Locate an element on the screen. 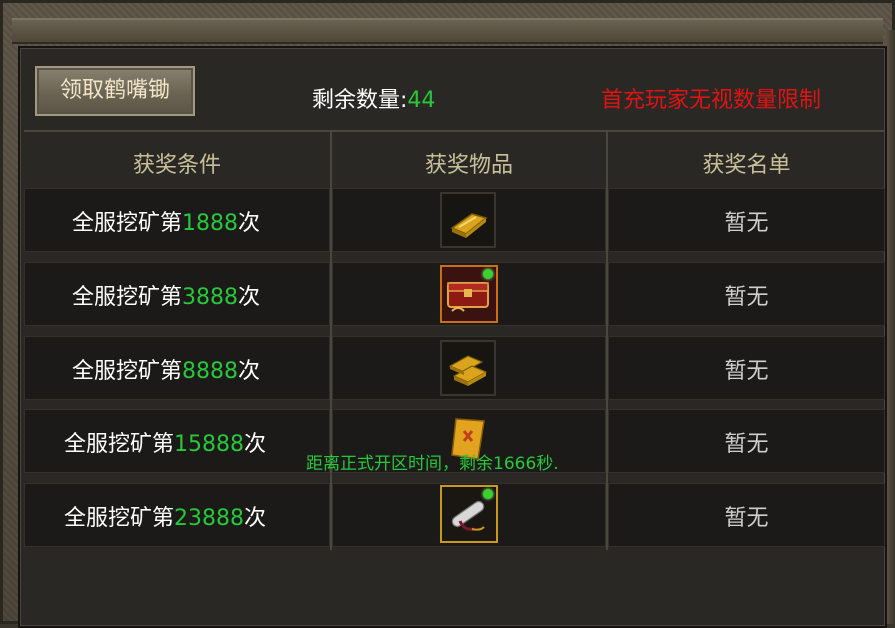 The image size is (895, 628). red-chest-icon is located at coordinates (469, 294).